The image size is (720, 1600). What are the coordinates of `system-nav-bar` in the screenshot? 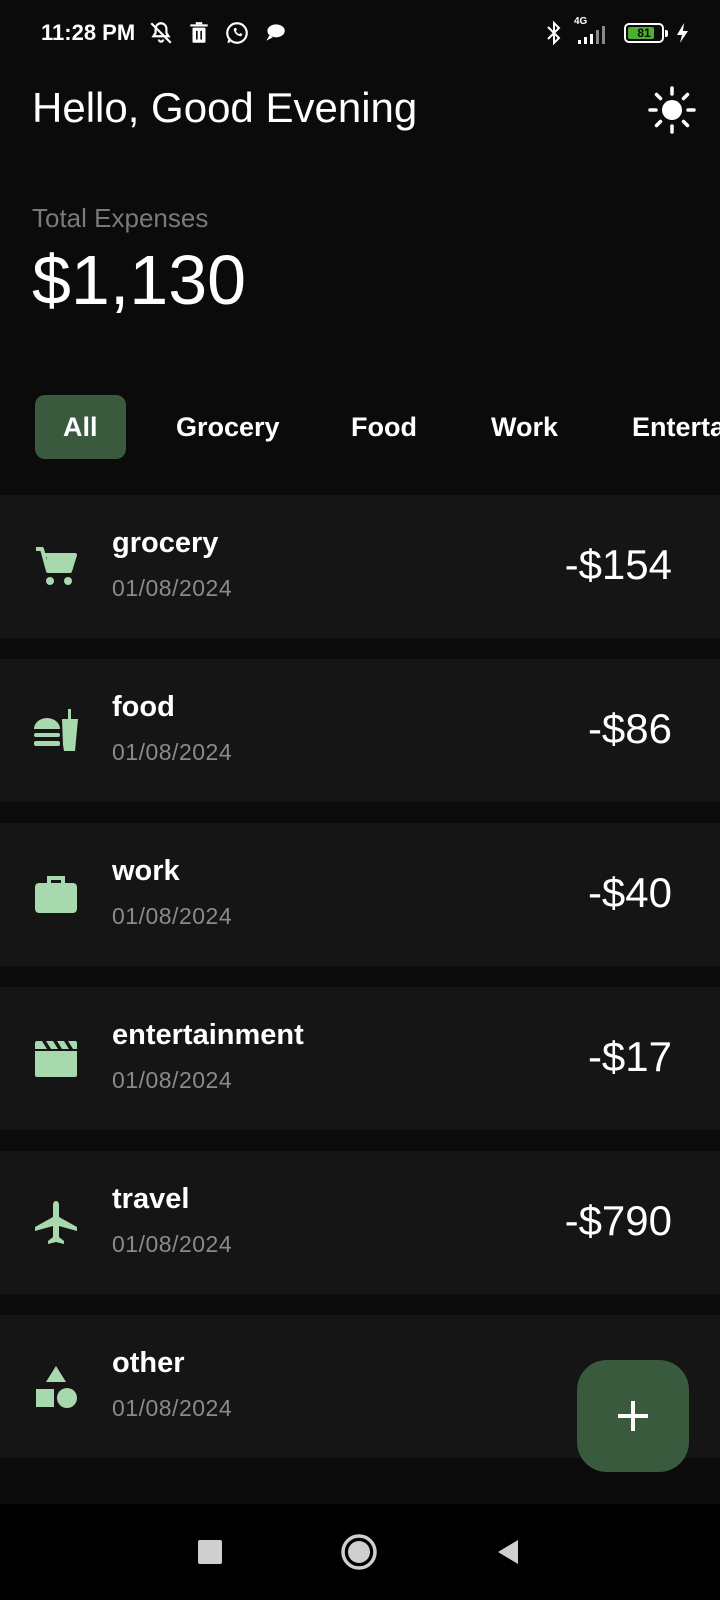 It's located at (360, 1552).